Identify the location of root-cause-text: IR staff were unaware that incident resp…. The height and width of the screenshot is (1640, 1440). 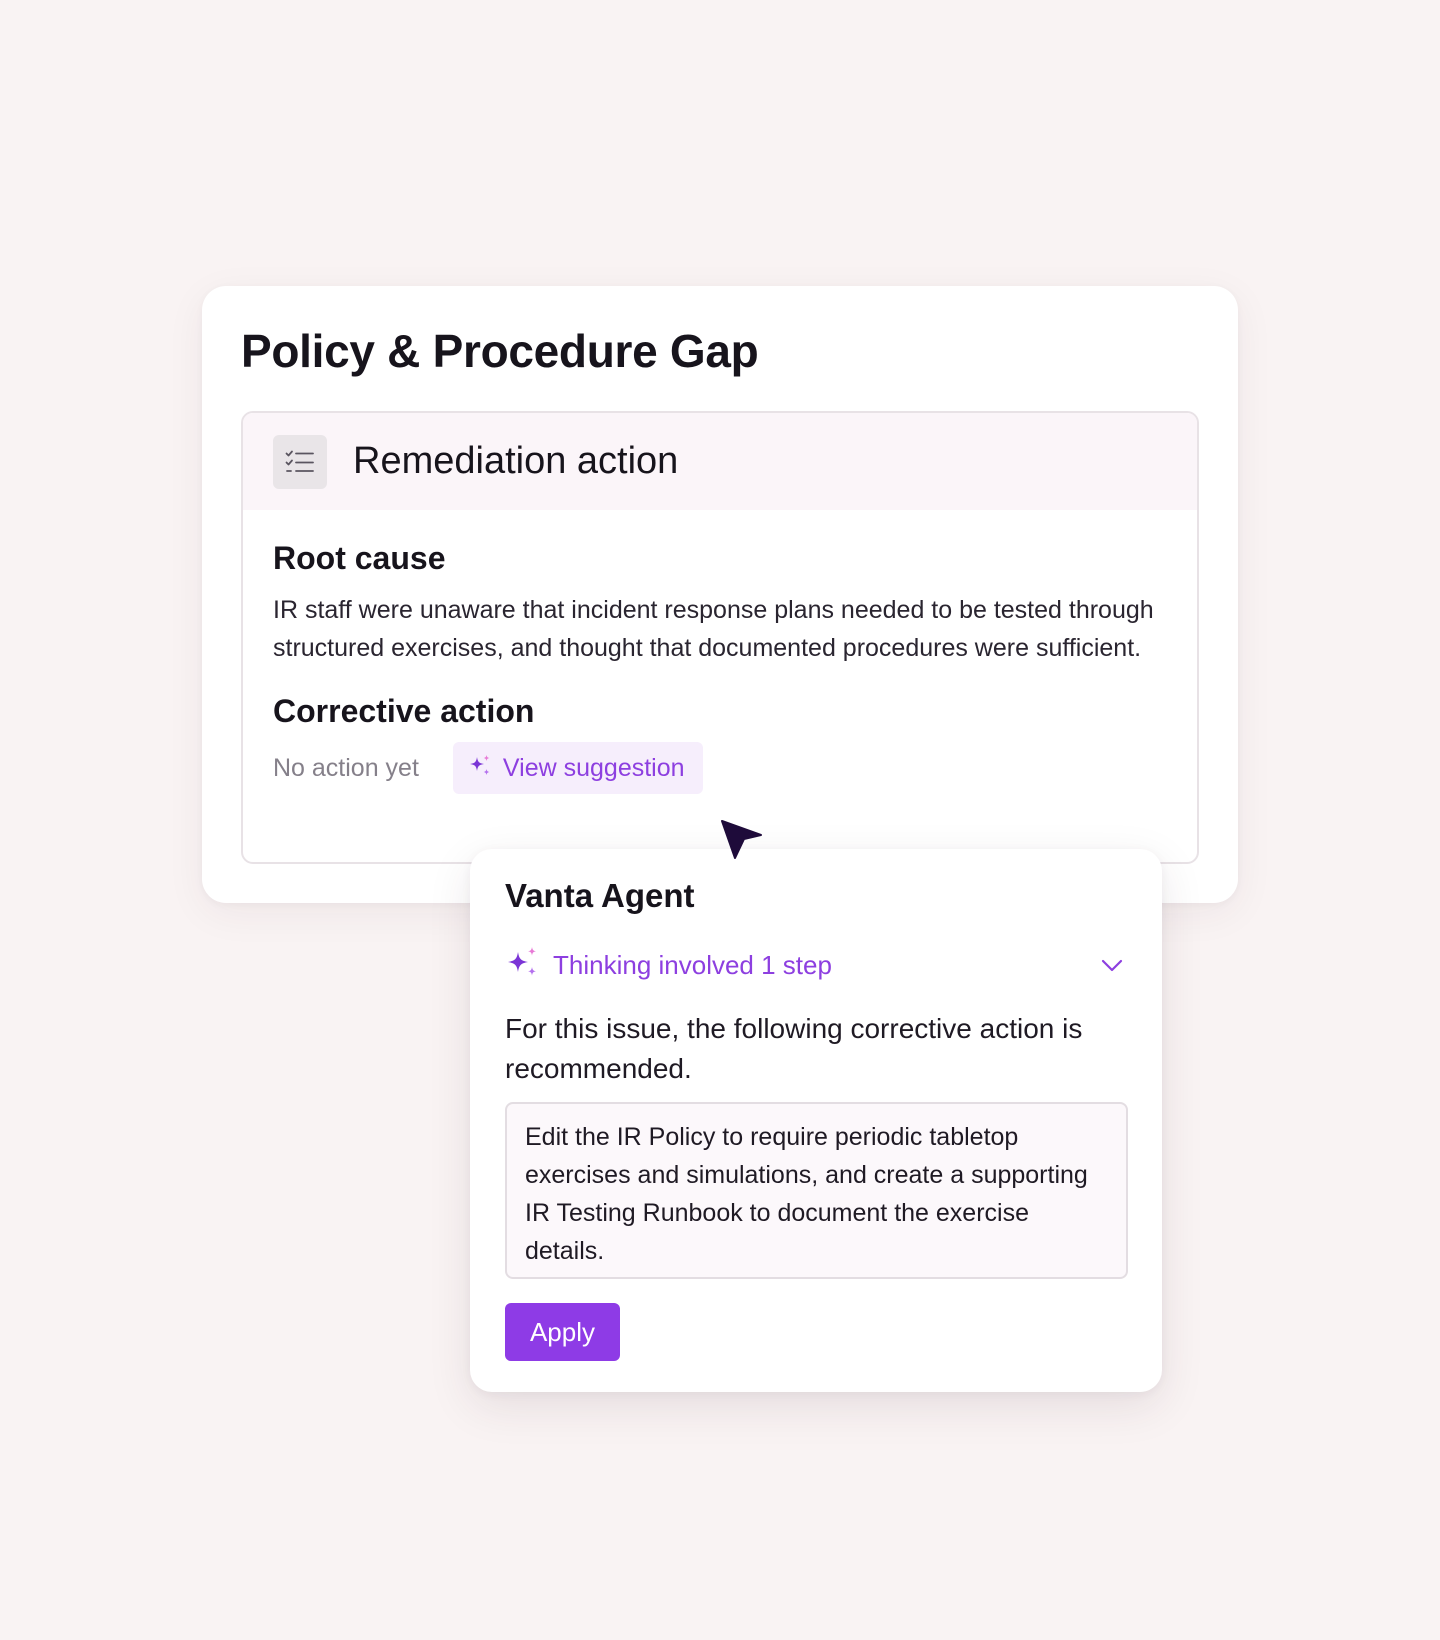
(713, 629).